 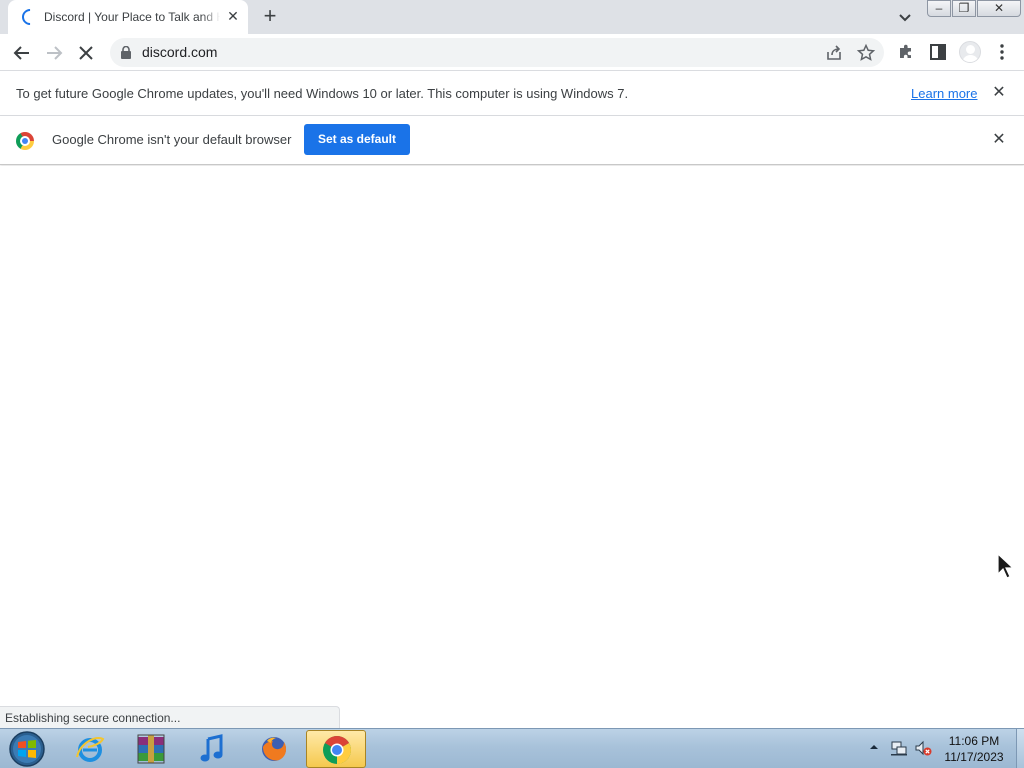 What do you see at coordinates (27, 749) in the screenshot?
I see `start-button-windows-icon` at bounding box center [27, 749].